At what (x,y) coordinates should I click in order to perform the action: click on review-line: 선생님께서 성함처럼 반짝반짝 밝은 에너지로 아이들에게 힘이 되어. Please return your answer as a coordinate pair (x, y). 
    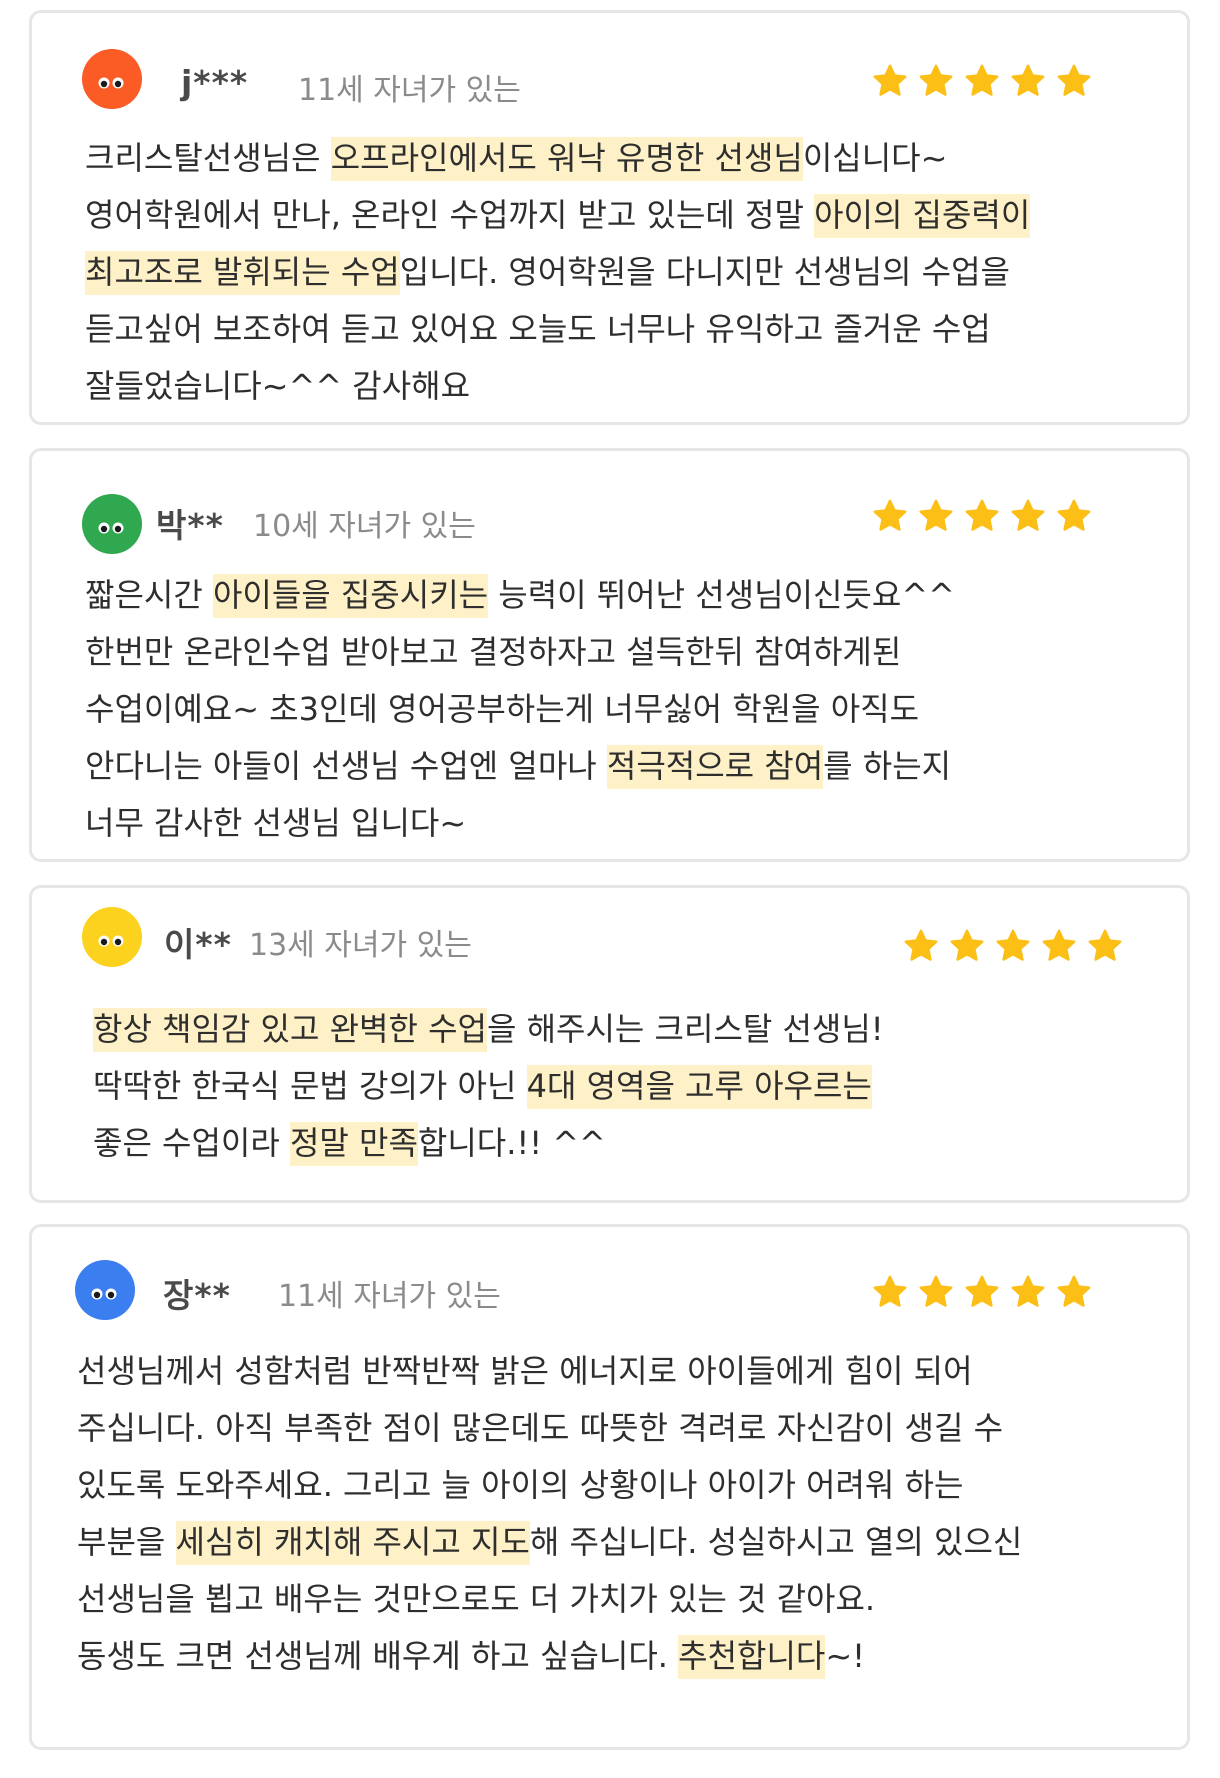
    Looking at the image, I should click on (549, 1371).